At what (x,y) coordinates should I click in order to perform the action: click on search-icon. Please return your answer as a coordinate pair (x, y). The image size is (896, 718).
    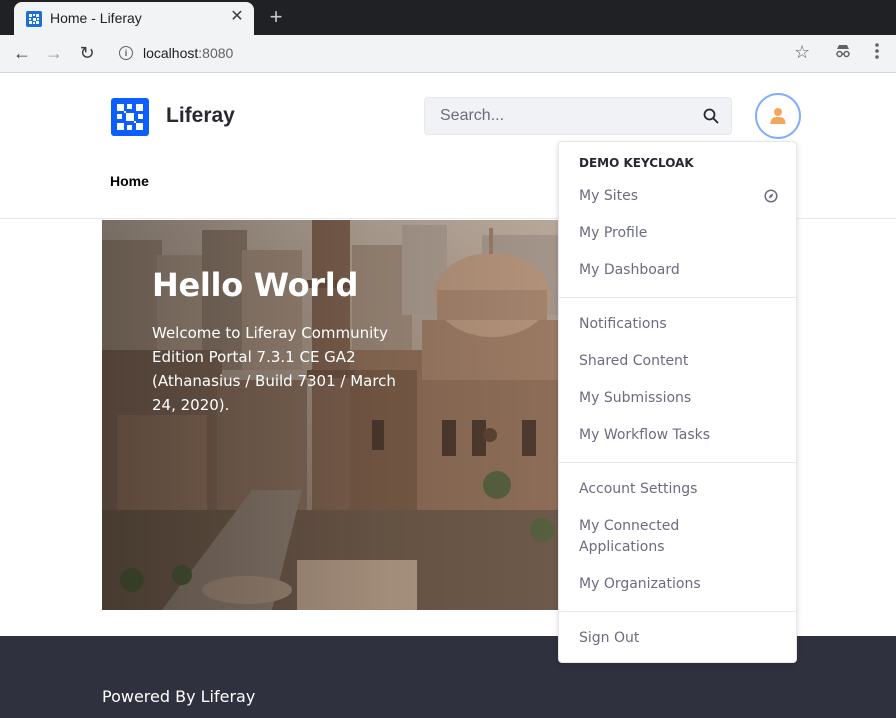
    Looking at the image, I should click on (711, 116).